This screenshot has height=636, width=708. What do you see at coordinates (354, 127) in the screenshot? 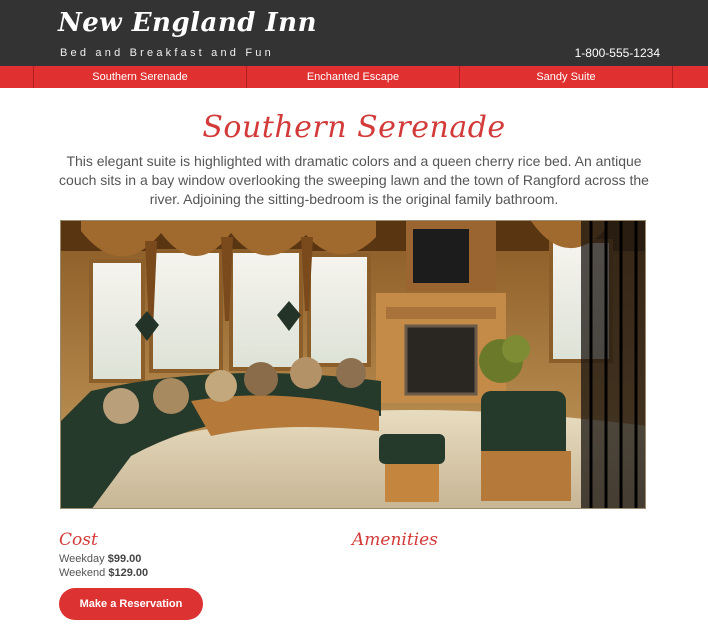
I see `suite-title: Southern Serenade` at bounding box center [354, 127].